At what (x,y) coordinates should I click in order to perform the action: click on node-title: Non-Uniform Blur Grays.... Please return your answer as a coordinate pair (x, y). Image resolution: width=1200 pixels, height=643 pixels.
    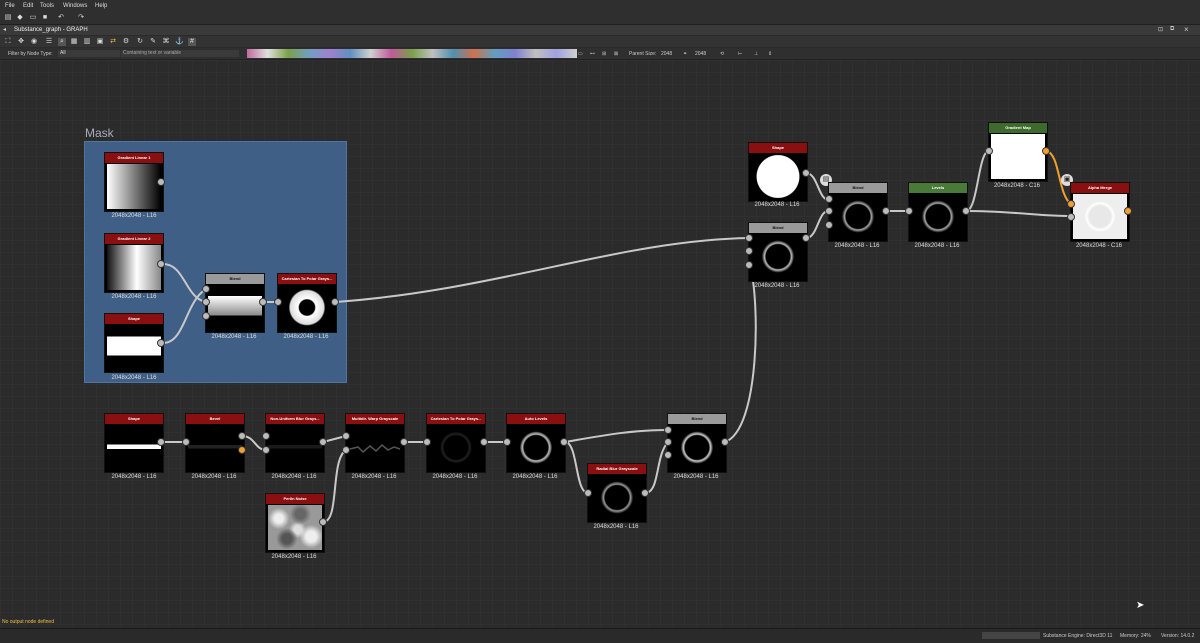
    Looking at the image, I should click on (295, 419).